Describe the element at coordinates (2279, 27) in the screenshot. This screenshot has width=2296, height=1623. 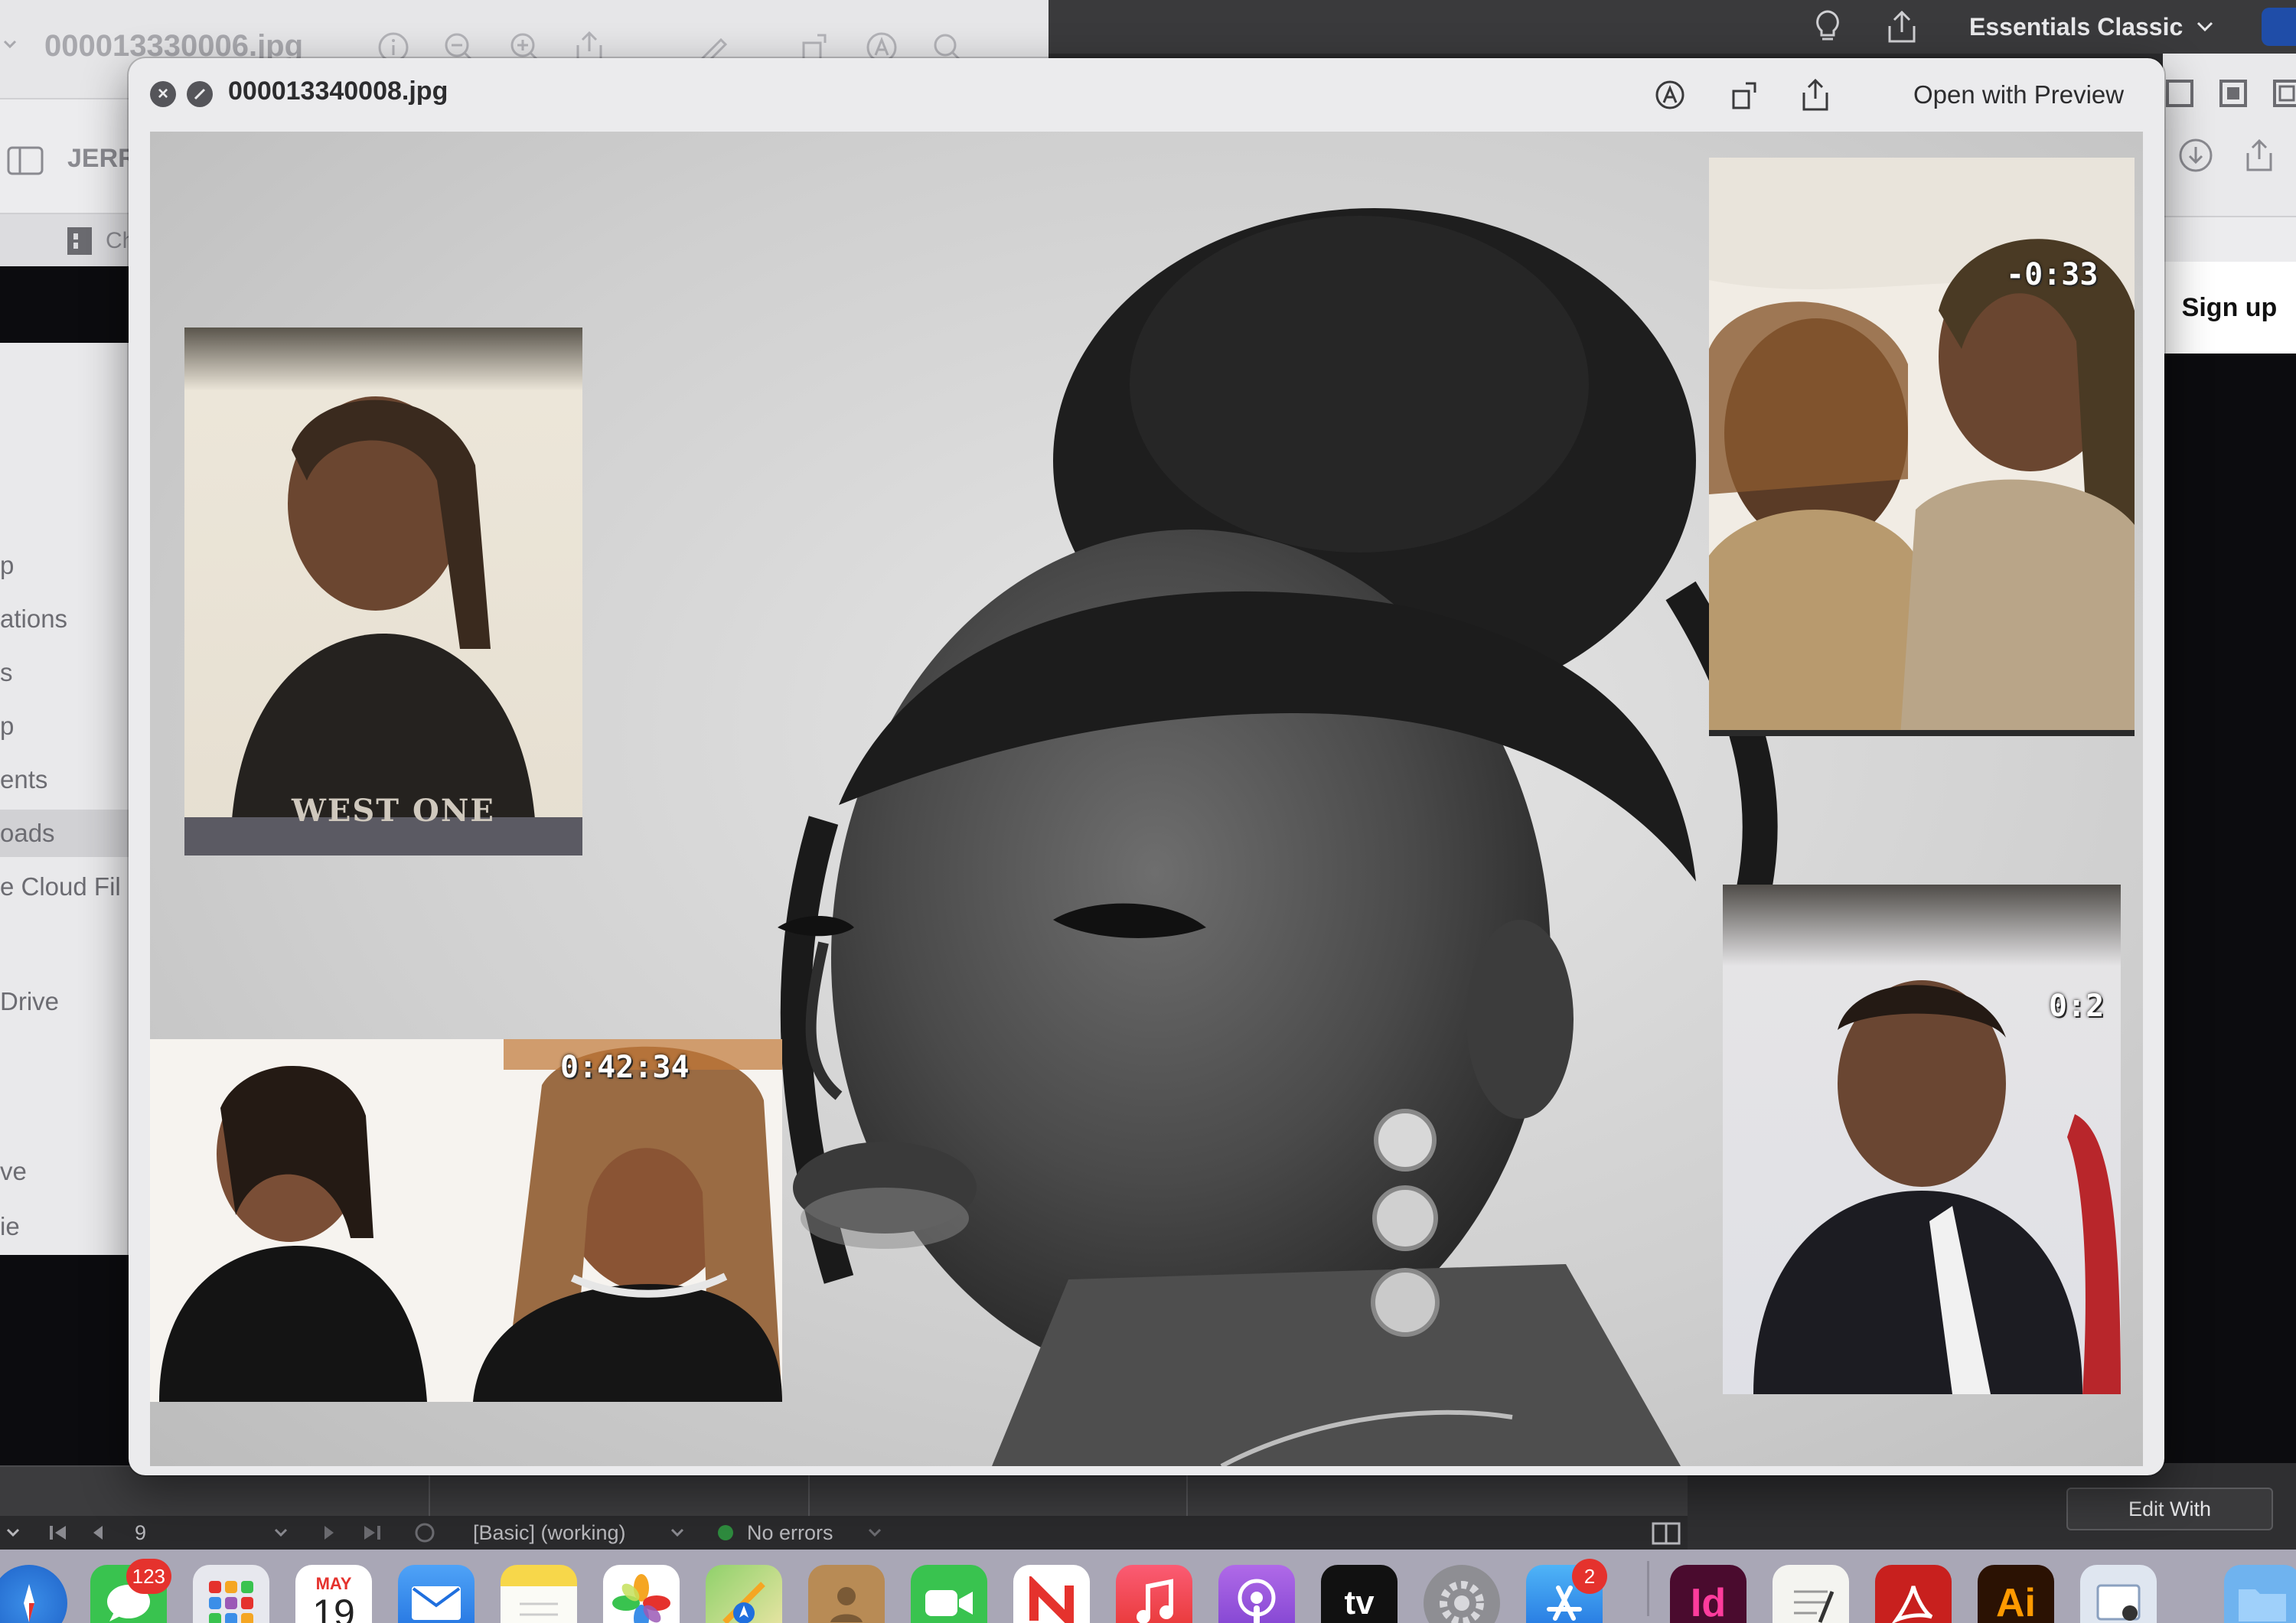
I see `search-button` at that location.